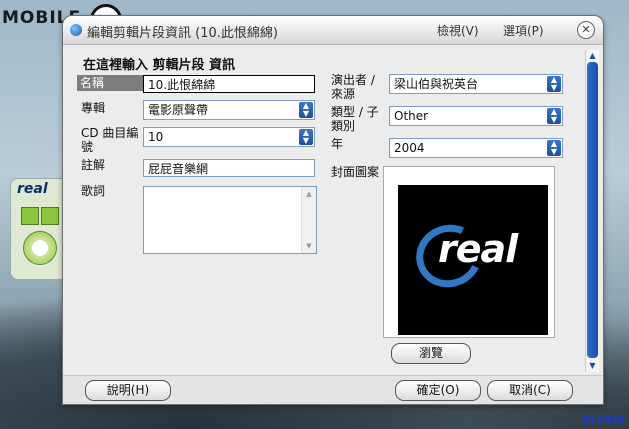 The height and width of the screenshot is (429, 629). What do you see at coordinates (76, 30) in the screenshot?
I see `realplayer-app-icon` at bounding box center [76, 30].